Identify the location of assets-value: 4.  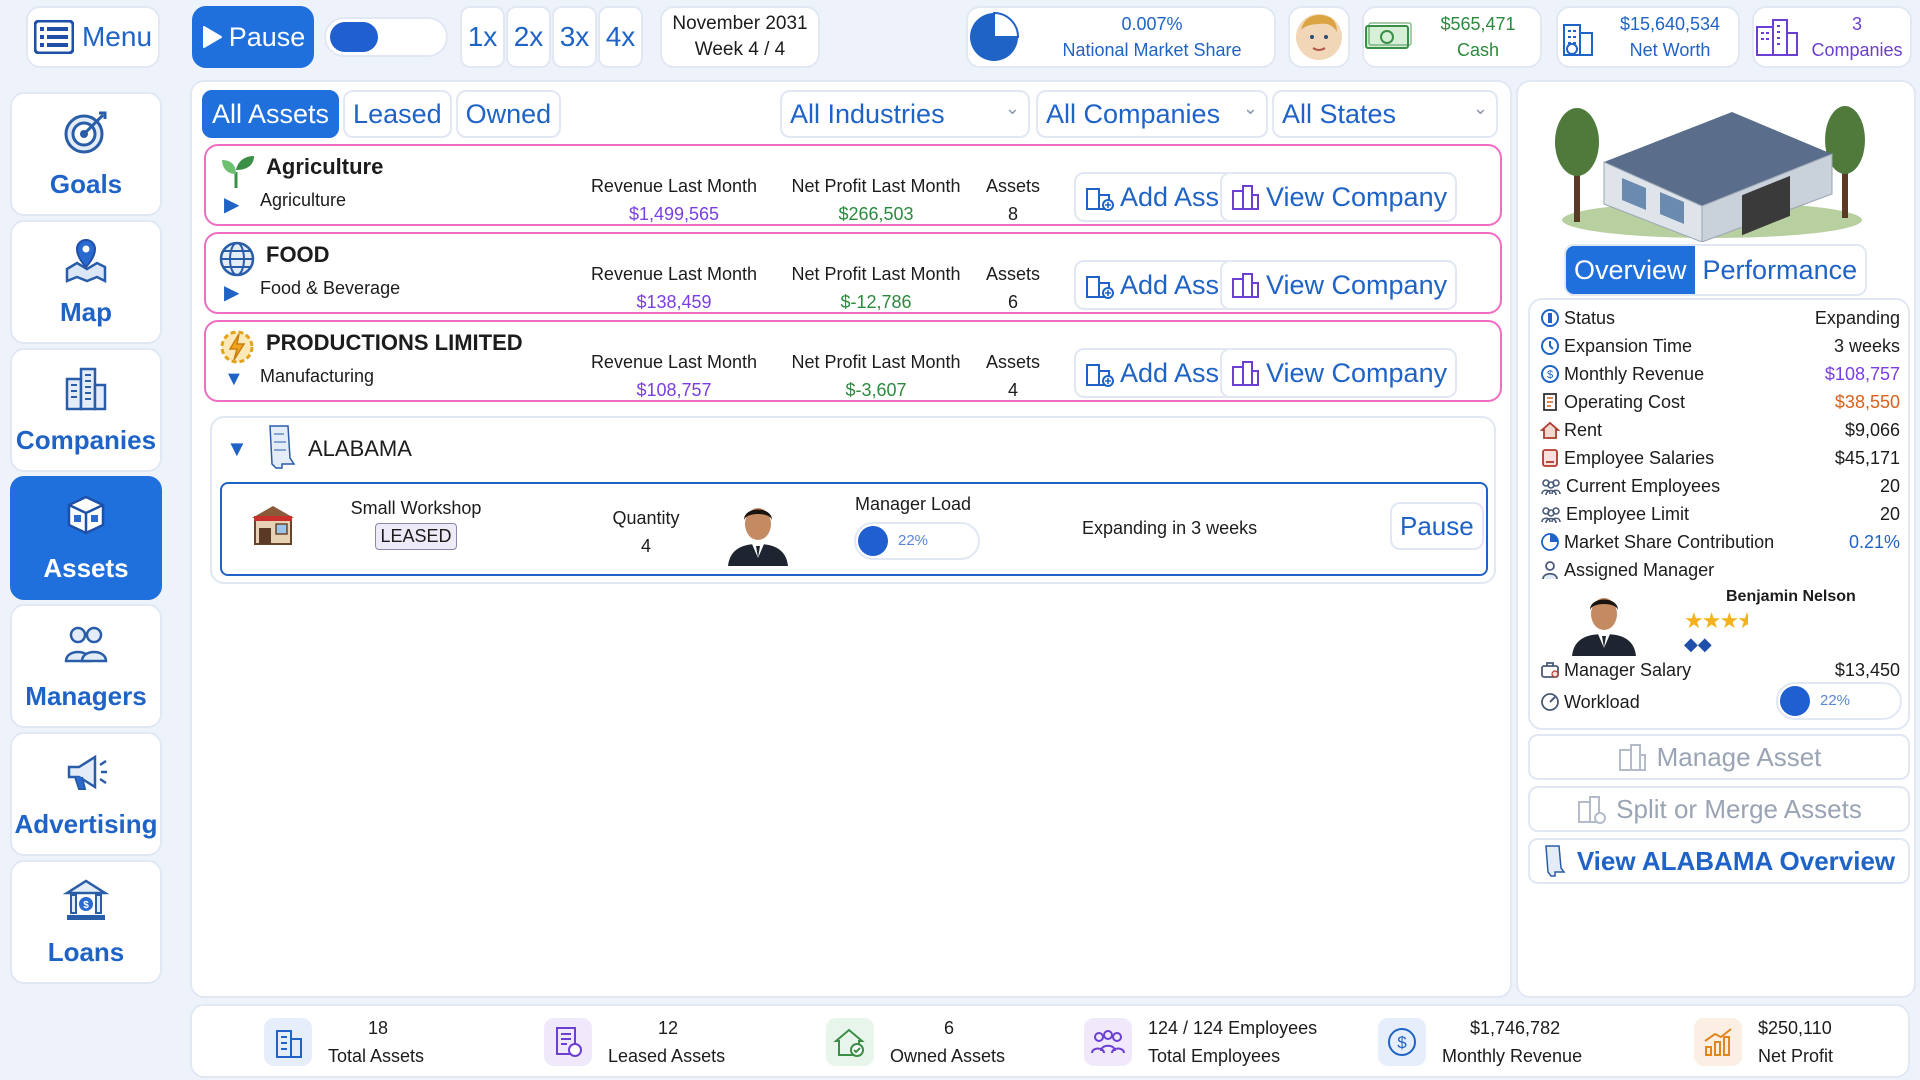
(1012, 390).